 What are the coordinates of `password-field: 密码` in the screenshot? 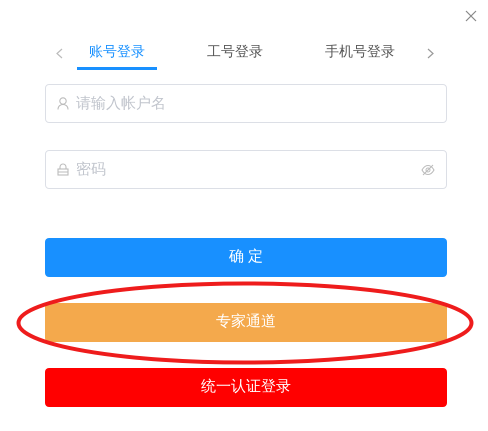 It's located at (246, 169).